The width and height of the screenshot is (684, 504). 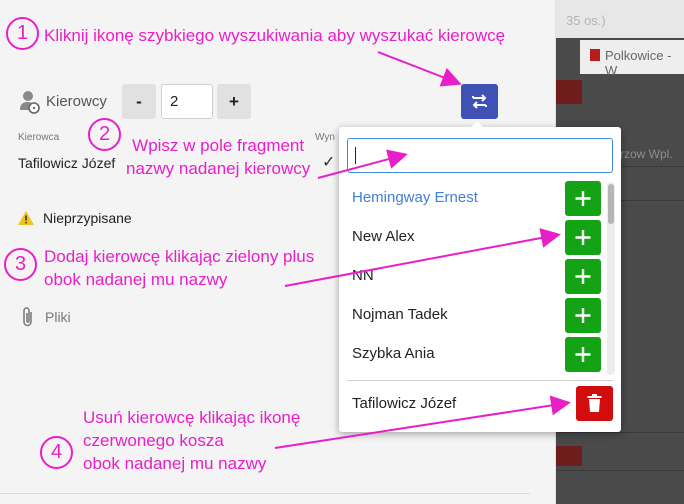 What do you see at coordinates (104, 134) in the screenshot?
I see `step-number-2: 2` at bounding box center [104, 134].